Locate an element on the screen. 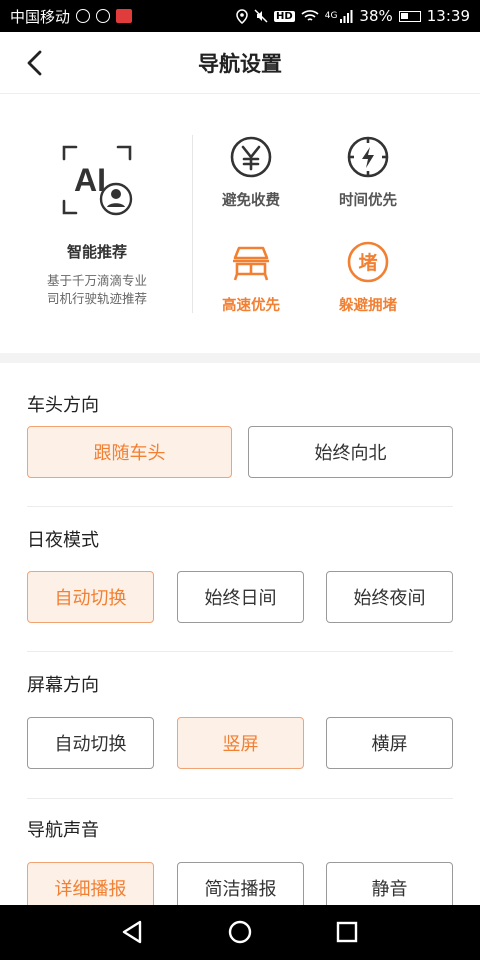 This screenshot has height=960, width=480. system-nav-bar is located at coordinates (240, 932).